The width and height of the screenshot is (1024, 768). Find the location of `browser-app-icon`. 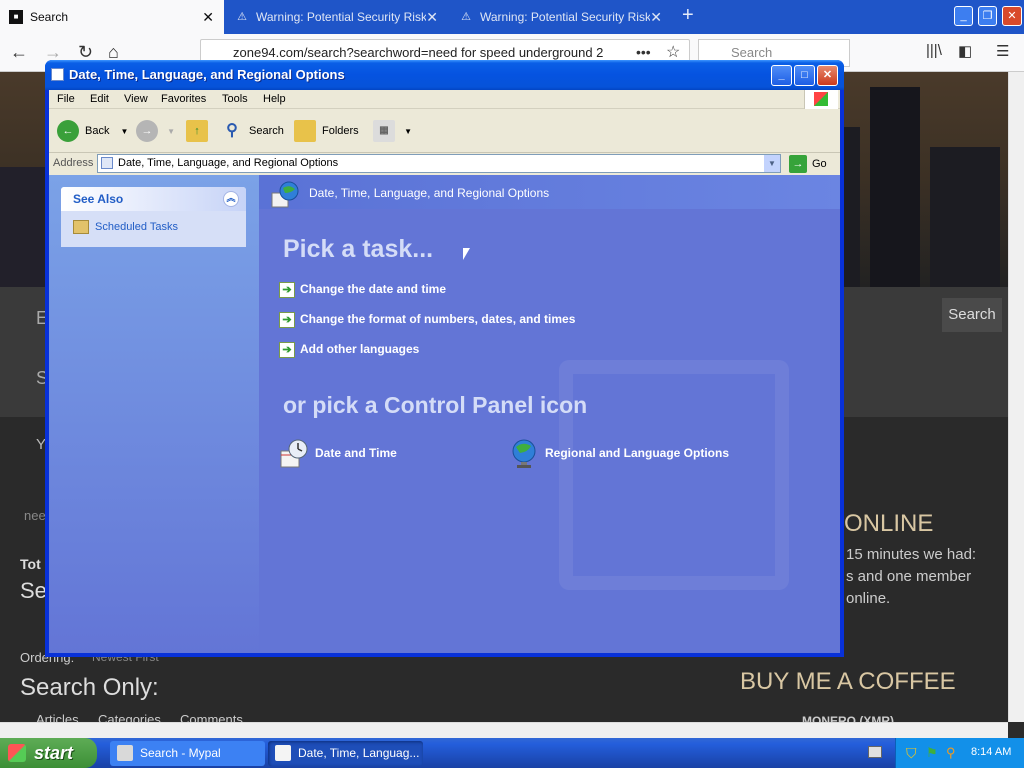

browser-app-icon is located at coordinates (125, 753).